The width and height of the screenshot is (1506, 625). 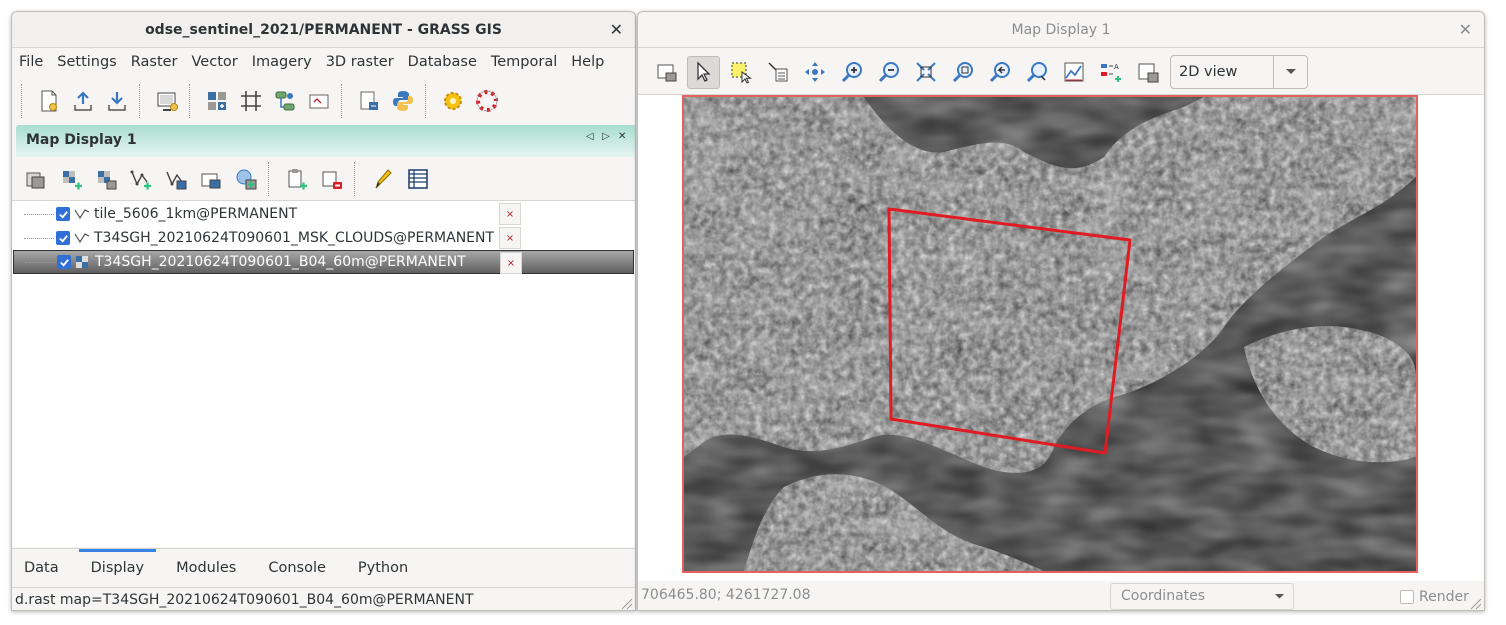 I want to click on tab-data: Data, so click(x=41, y=568).